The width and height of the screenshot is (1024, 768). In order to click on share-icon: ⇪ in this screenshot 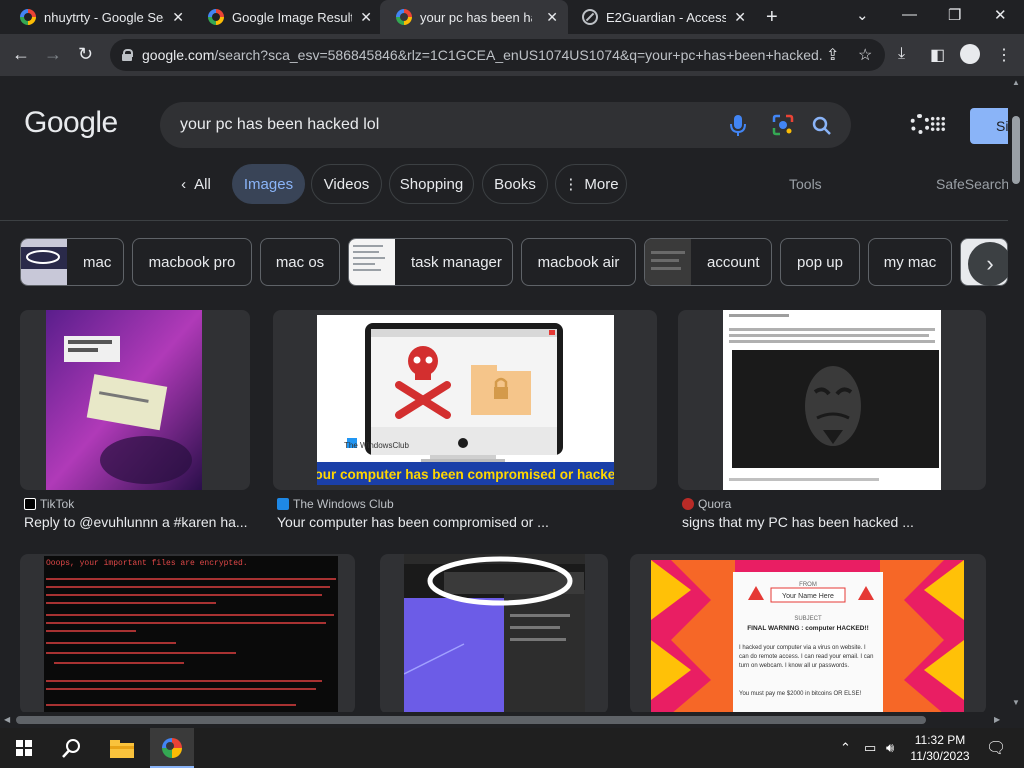, I will do `click(832, 55)`.